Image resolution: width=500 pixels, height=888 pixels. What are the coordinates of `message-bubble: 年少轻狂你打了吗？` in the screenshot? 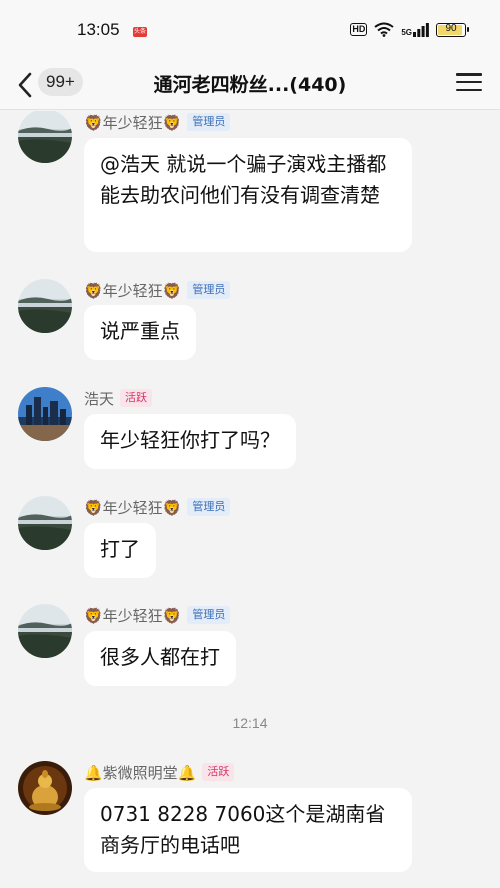 It's located at (190, 441).